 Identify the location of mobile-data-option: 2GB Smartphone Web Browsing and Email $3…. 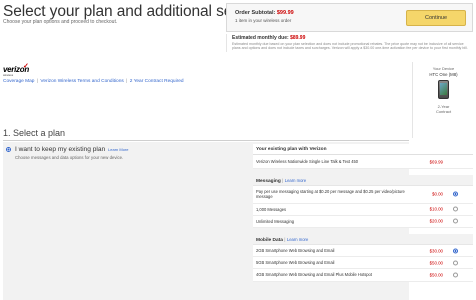
(363, 251).